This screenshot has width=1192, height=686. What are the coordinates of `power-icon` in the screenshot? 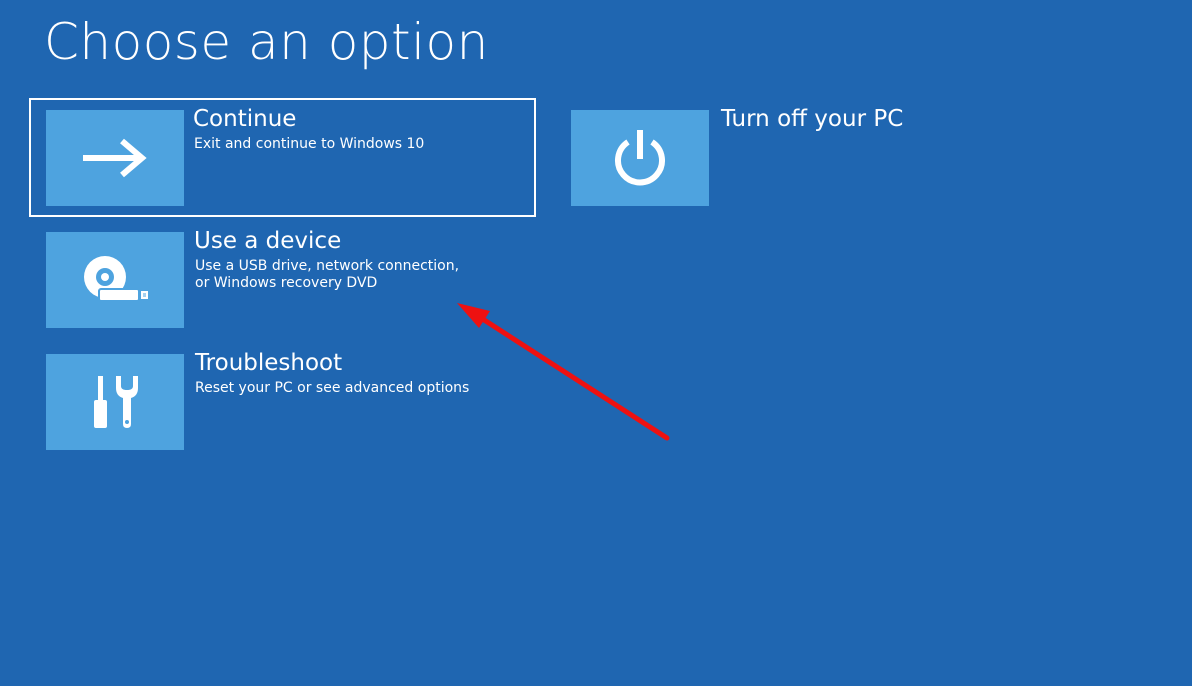 It's located at (640, 158).